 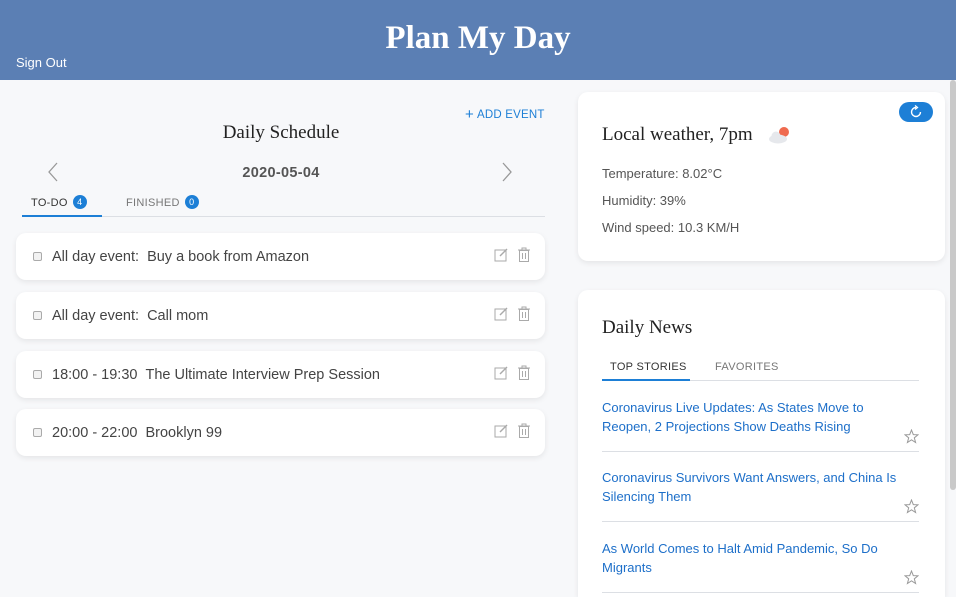 I want to click on refresh-button, so click(x=916, y=112).